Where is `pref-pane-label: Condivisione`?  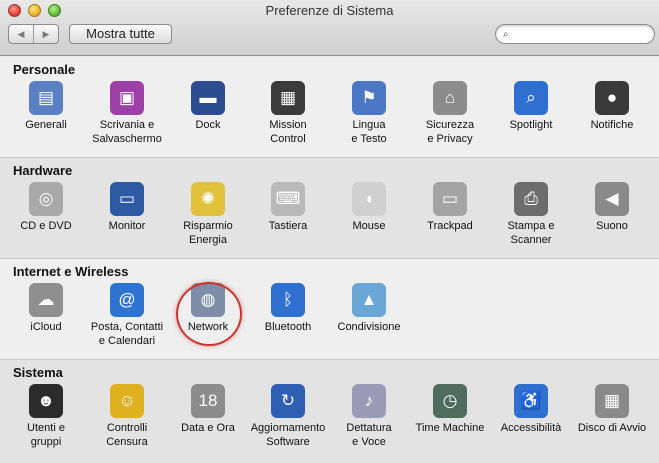
pref-pane-label: Condivisione is located at coordinates (369, 327).